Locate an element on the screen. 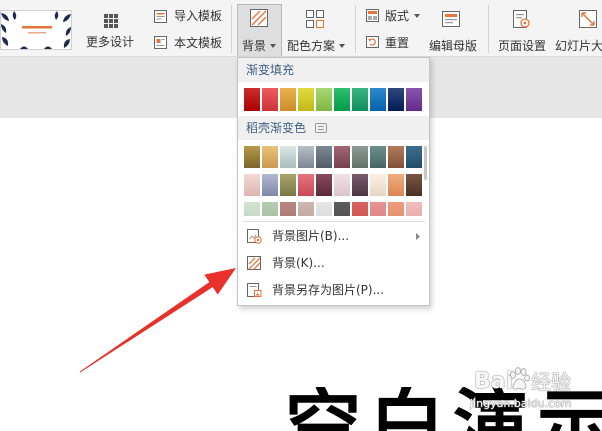 The image size is (602, 431). this-template-label: 本文模板 is located at coordinates (198, 43).